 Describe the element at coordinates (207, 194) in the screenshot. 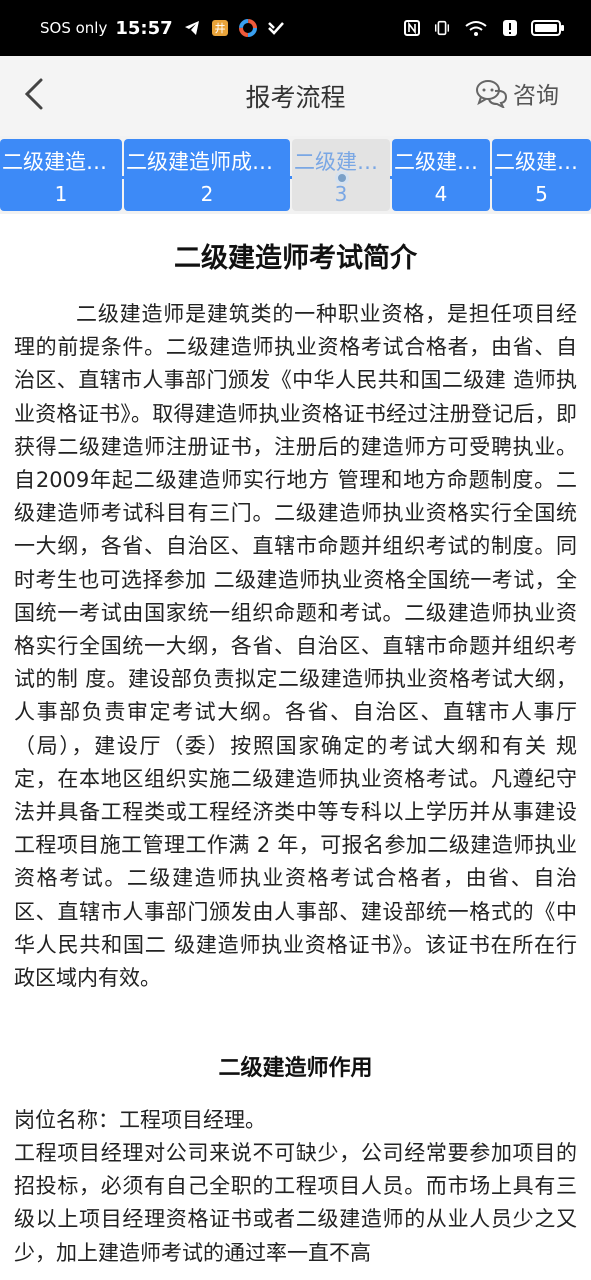

I see `tab-step-number: 2` at that location.